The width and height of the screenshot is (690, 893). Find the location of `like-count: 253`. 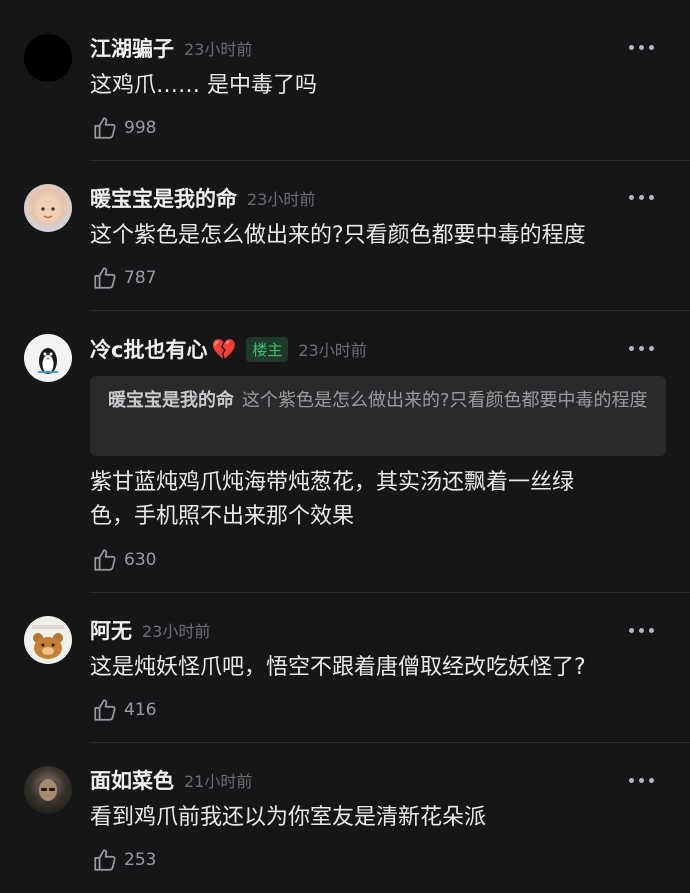

like-count: 253 is located at coordinates (140, 860).